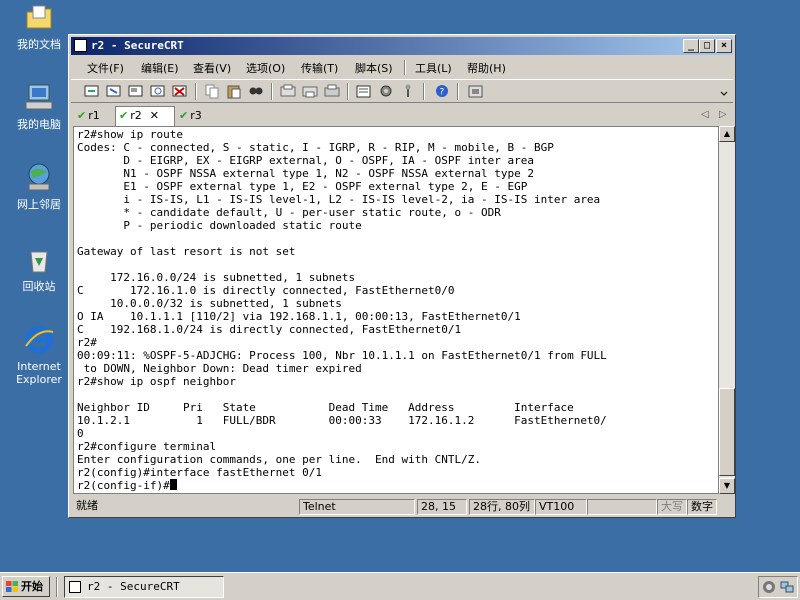 The height and width of the screenshot is (600, 800). Describe the element at coordinates (778, 587) in the screenshot. I see `system-tray` at that location.